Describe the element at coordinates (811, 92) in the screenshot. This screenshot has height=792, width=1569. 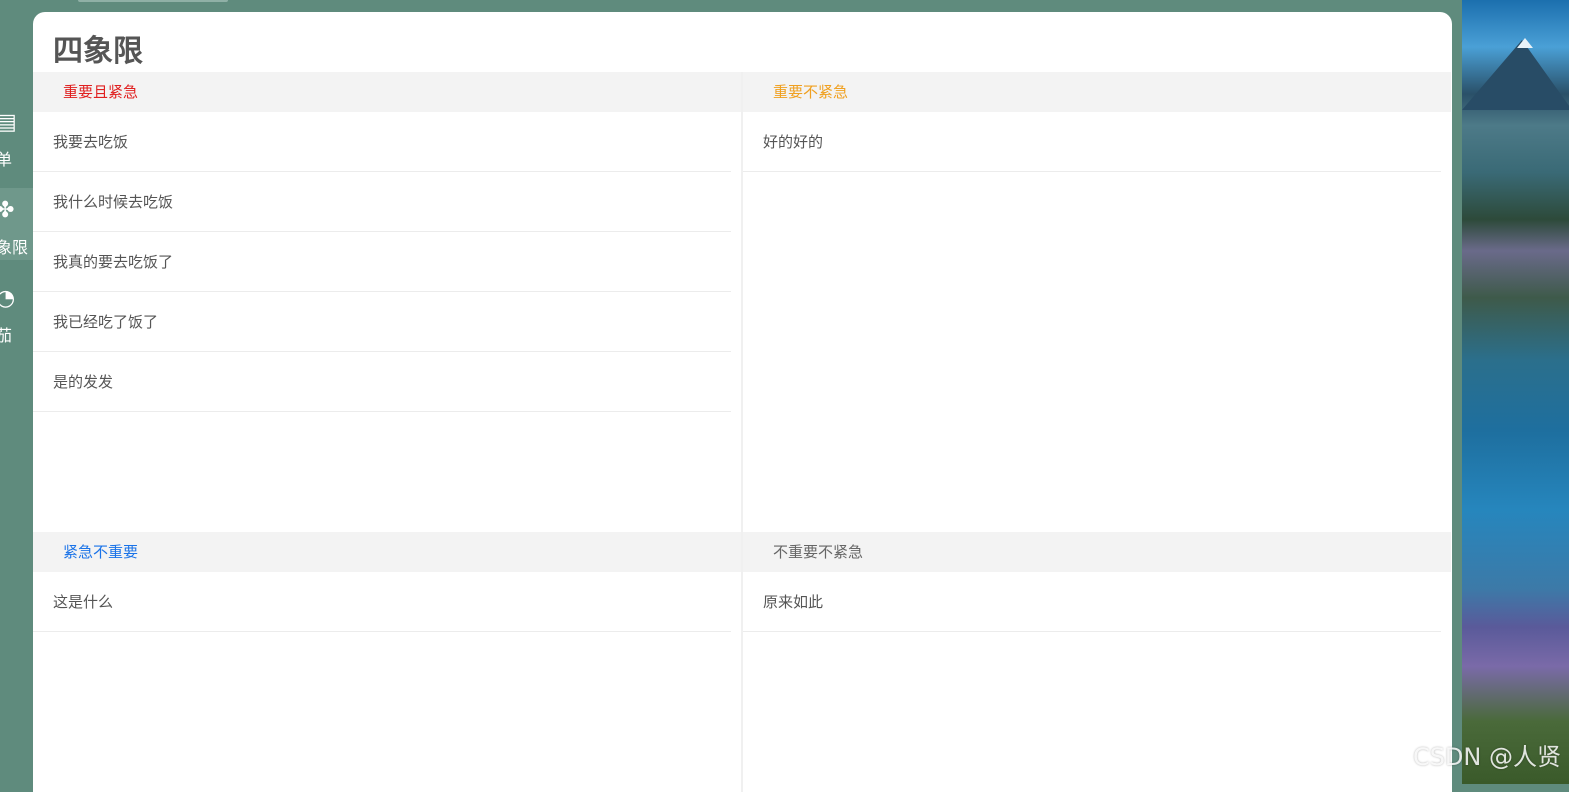
I see `quadrant-title: 重要不紧急` at that location.